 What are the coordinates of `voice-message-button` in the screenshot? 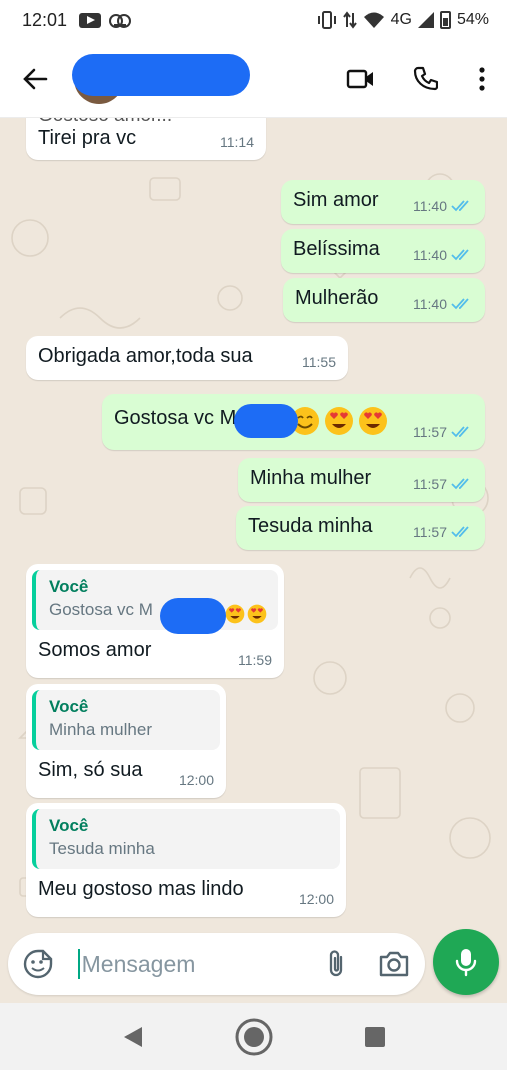 It's located at (466, 962).